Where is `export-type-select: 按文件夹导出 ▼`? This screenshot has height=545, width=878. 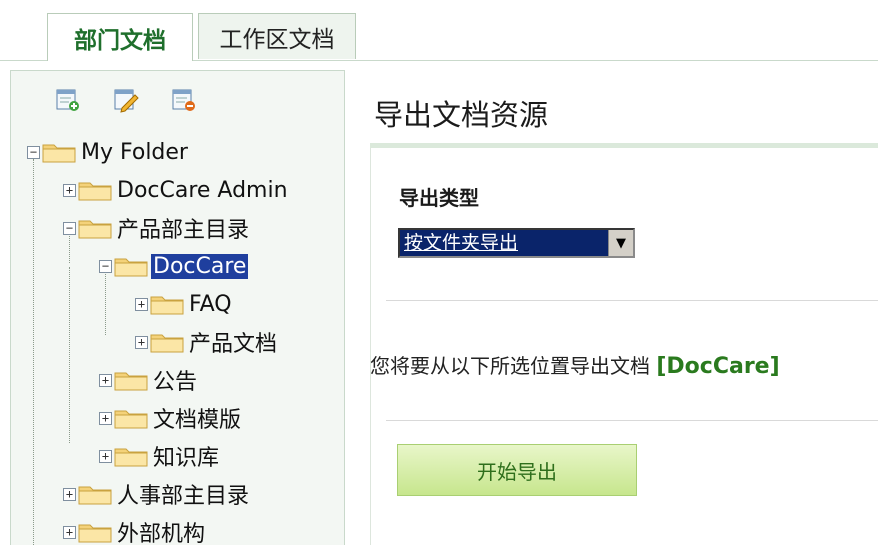
export-type-select: 按文件夹导出 ▼ is located at coordinates (516, 243).